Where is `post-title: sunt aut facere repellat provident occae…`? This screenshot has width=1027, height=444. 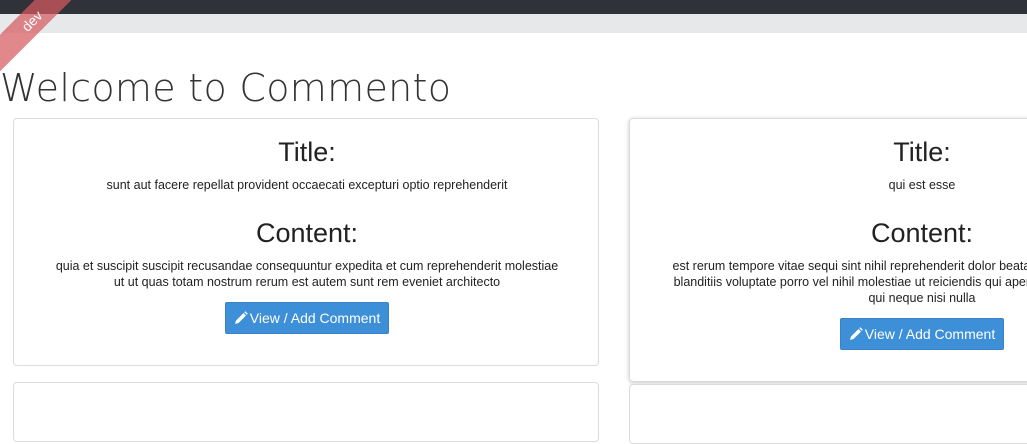 post-title: sunt aut facere repellat provident occae… is located at coordinates (307, 185).